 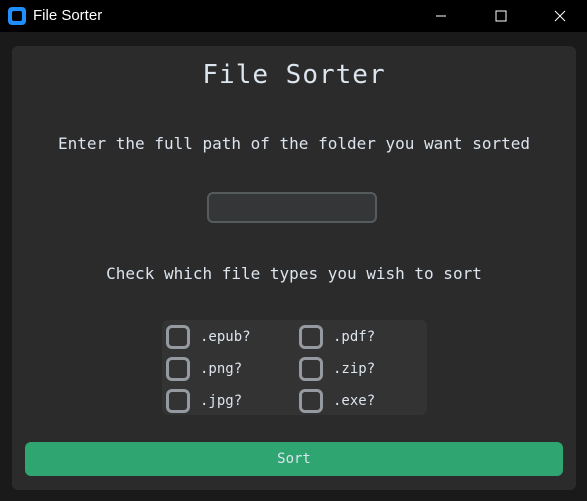 What do you see at coordinates (294, 75) in the screenshot?
I see `page-title: File Sorter` at bounding box center [294, 75].